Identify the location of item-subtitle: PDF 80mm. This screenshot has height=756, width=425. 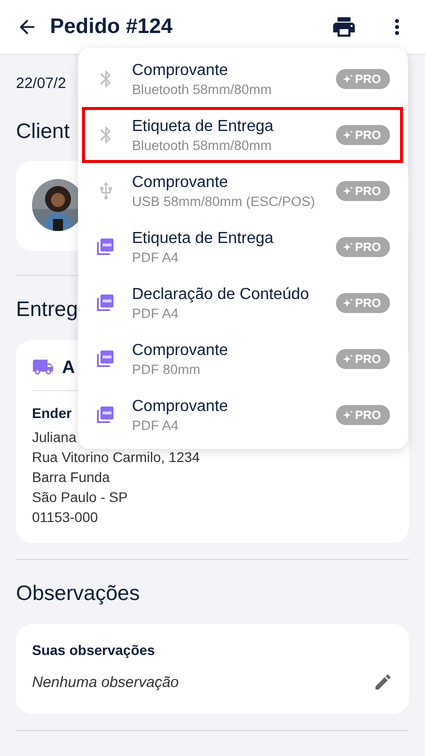
(167, 369).